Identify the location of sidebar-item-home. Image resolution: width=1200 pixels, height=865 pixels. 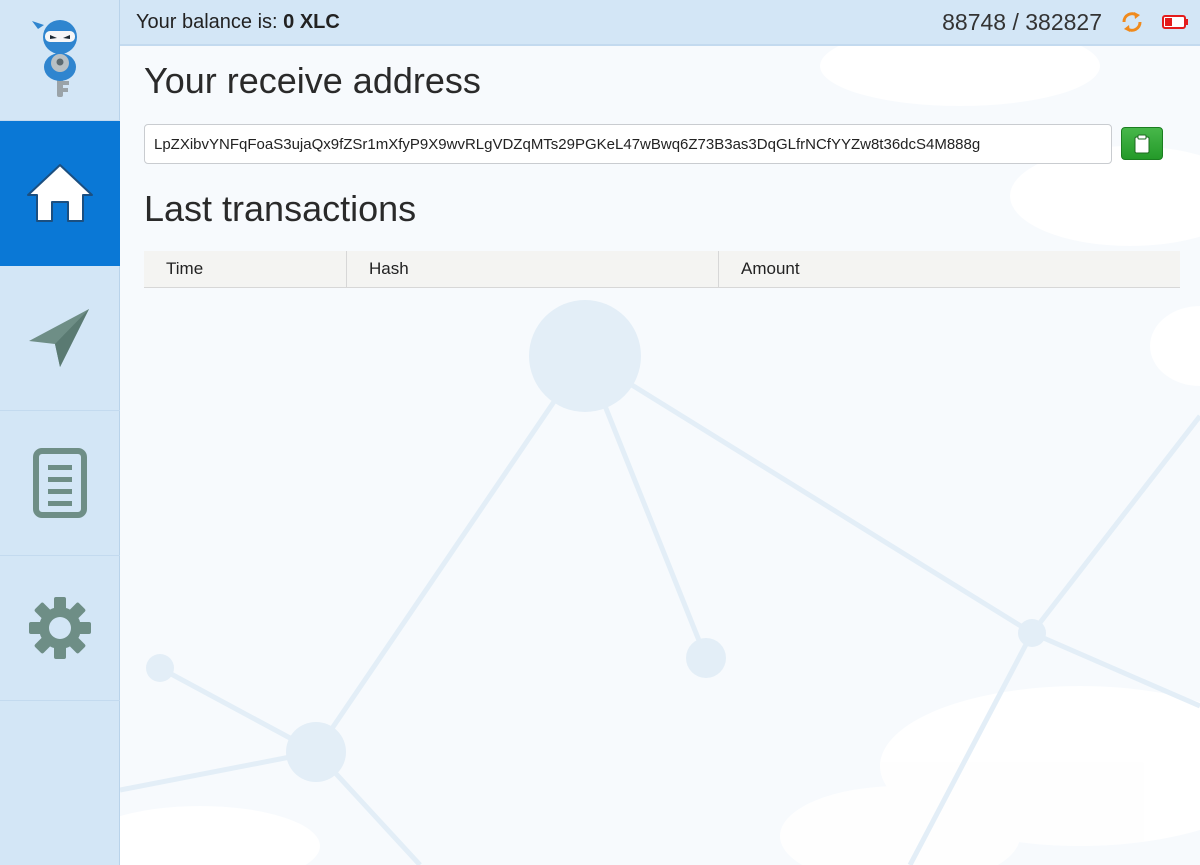
(60, 193).